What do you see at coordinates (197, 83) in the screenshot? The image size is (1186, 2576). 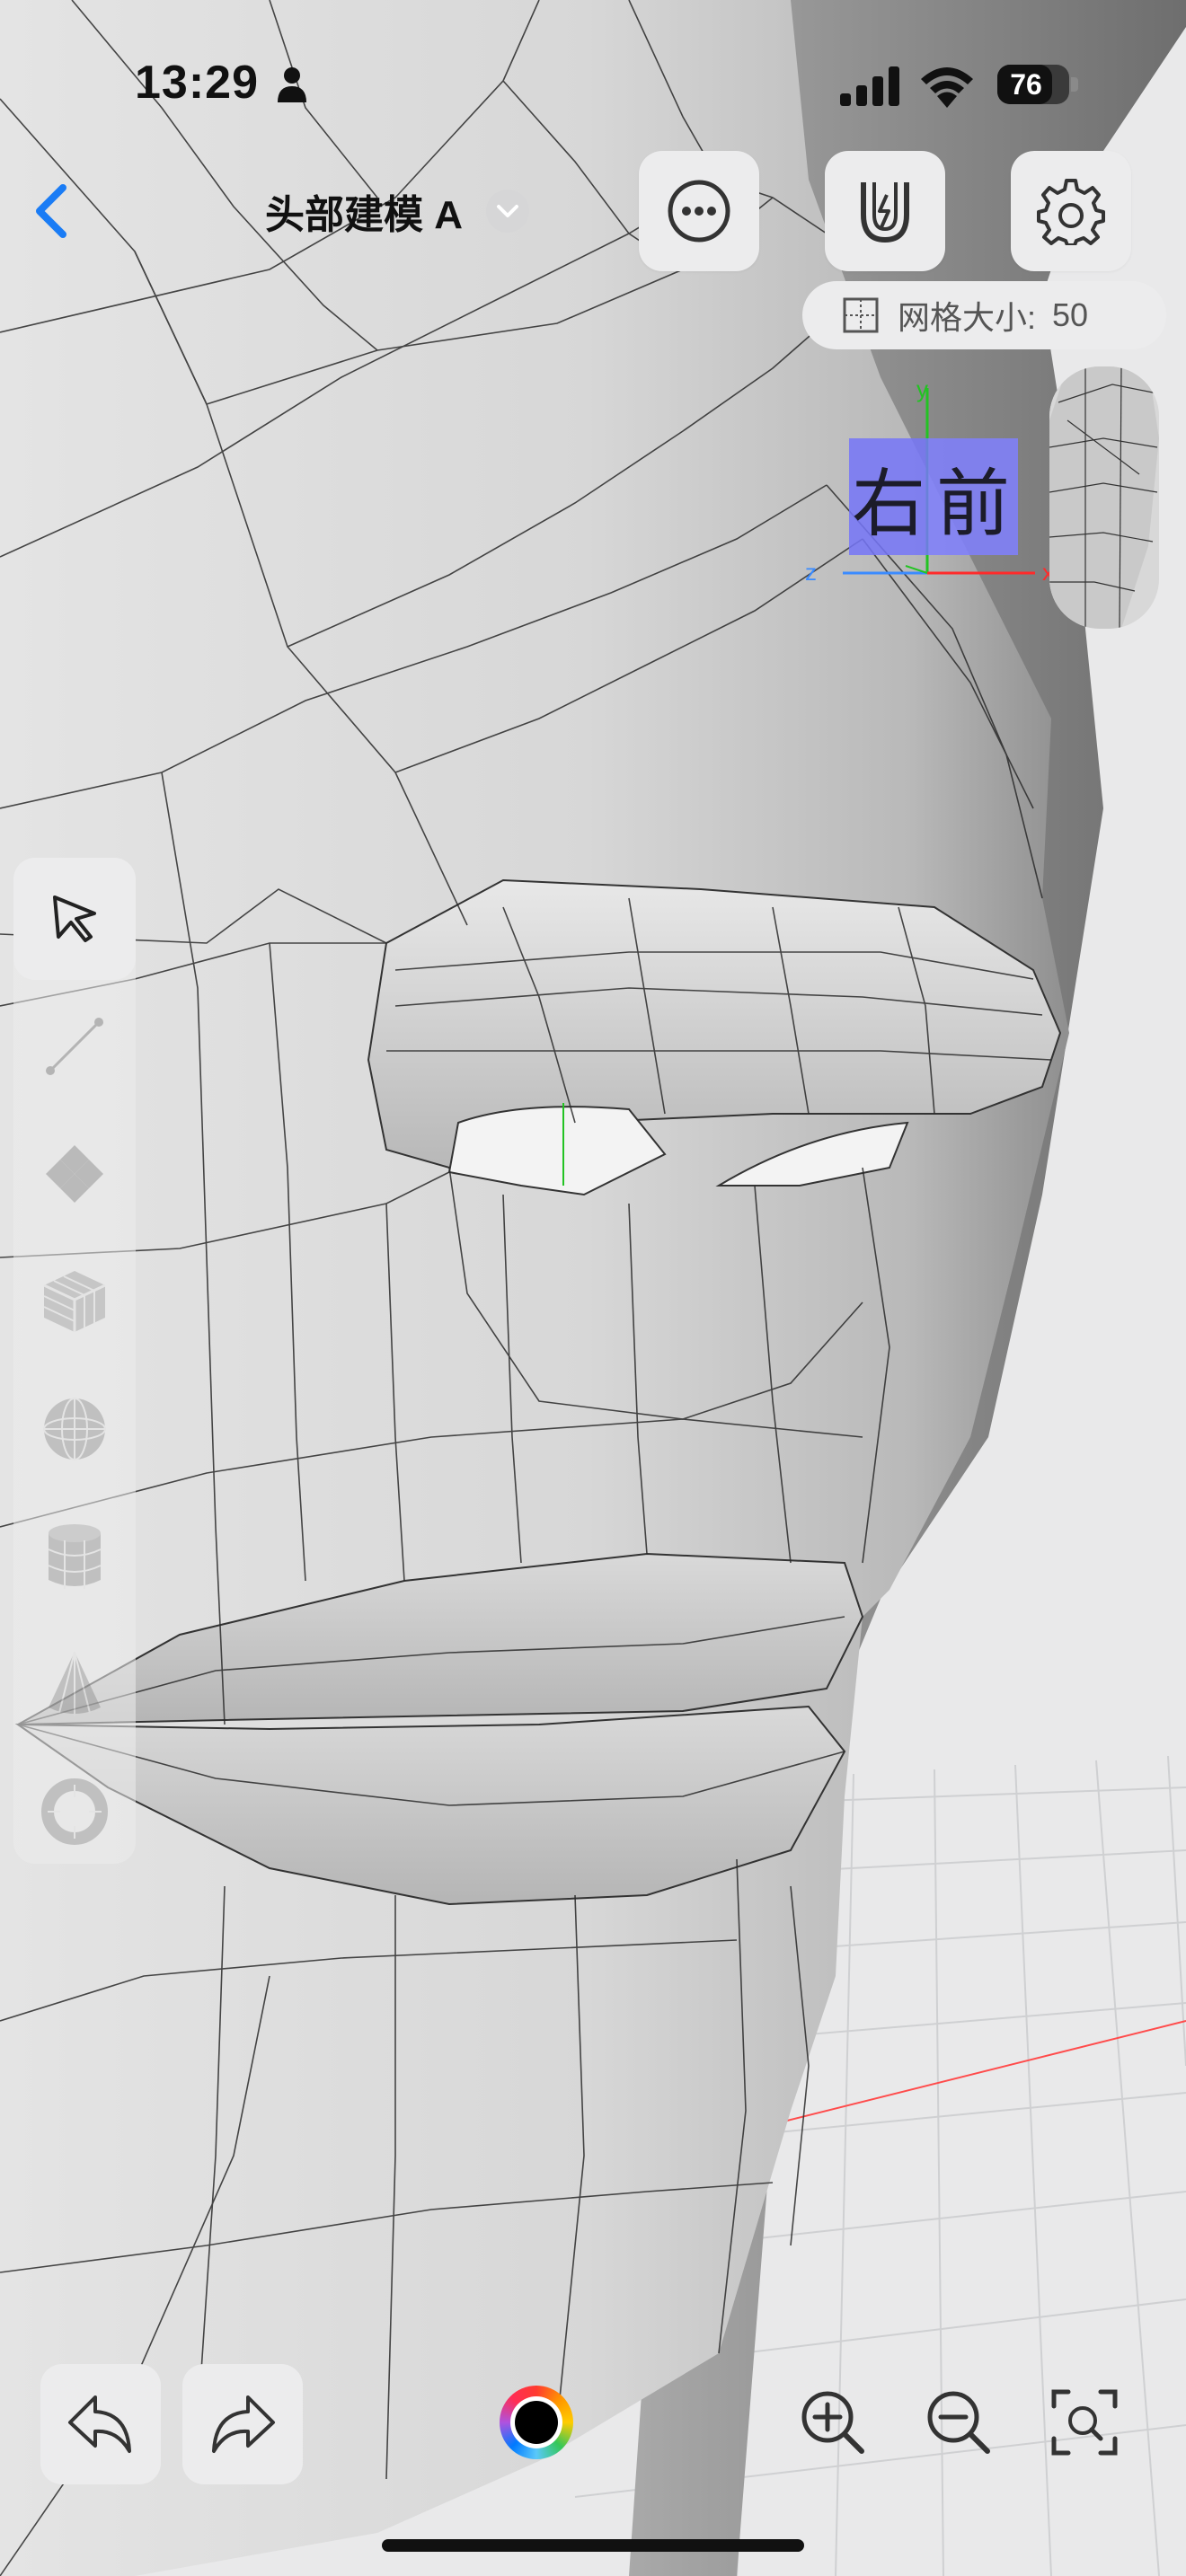 I see `status-time: 13:29` at bounding box center [197, 83].